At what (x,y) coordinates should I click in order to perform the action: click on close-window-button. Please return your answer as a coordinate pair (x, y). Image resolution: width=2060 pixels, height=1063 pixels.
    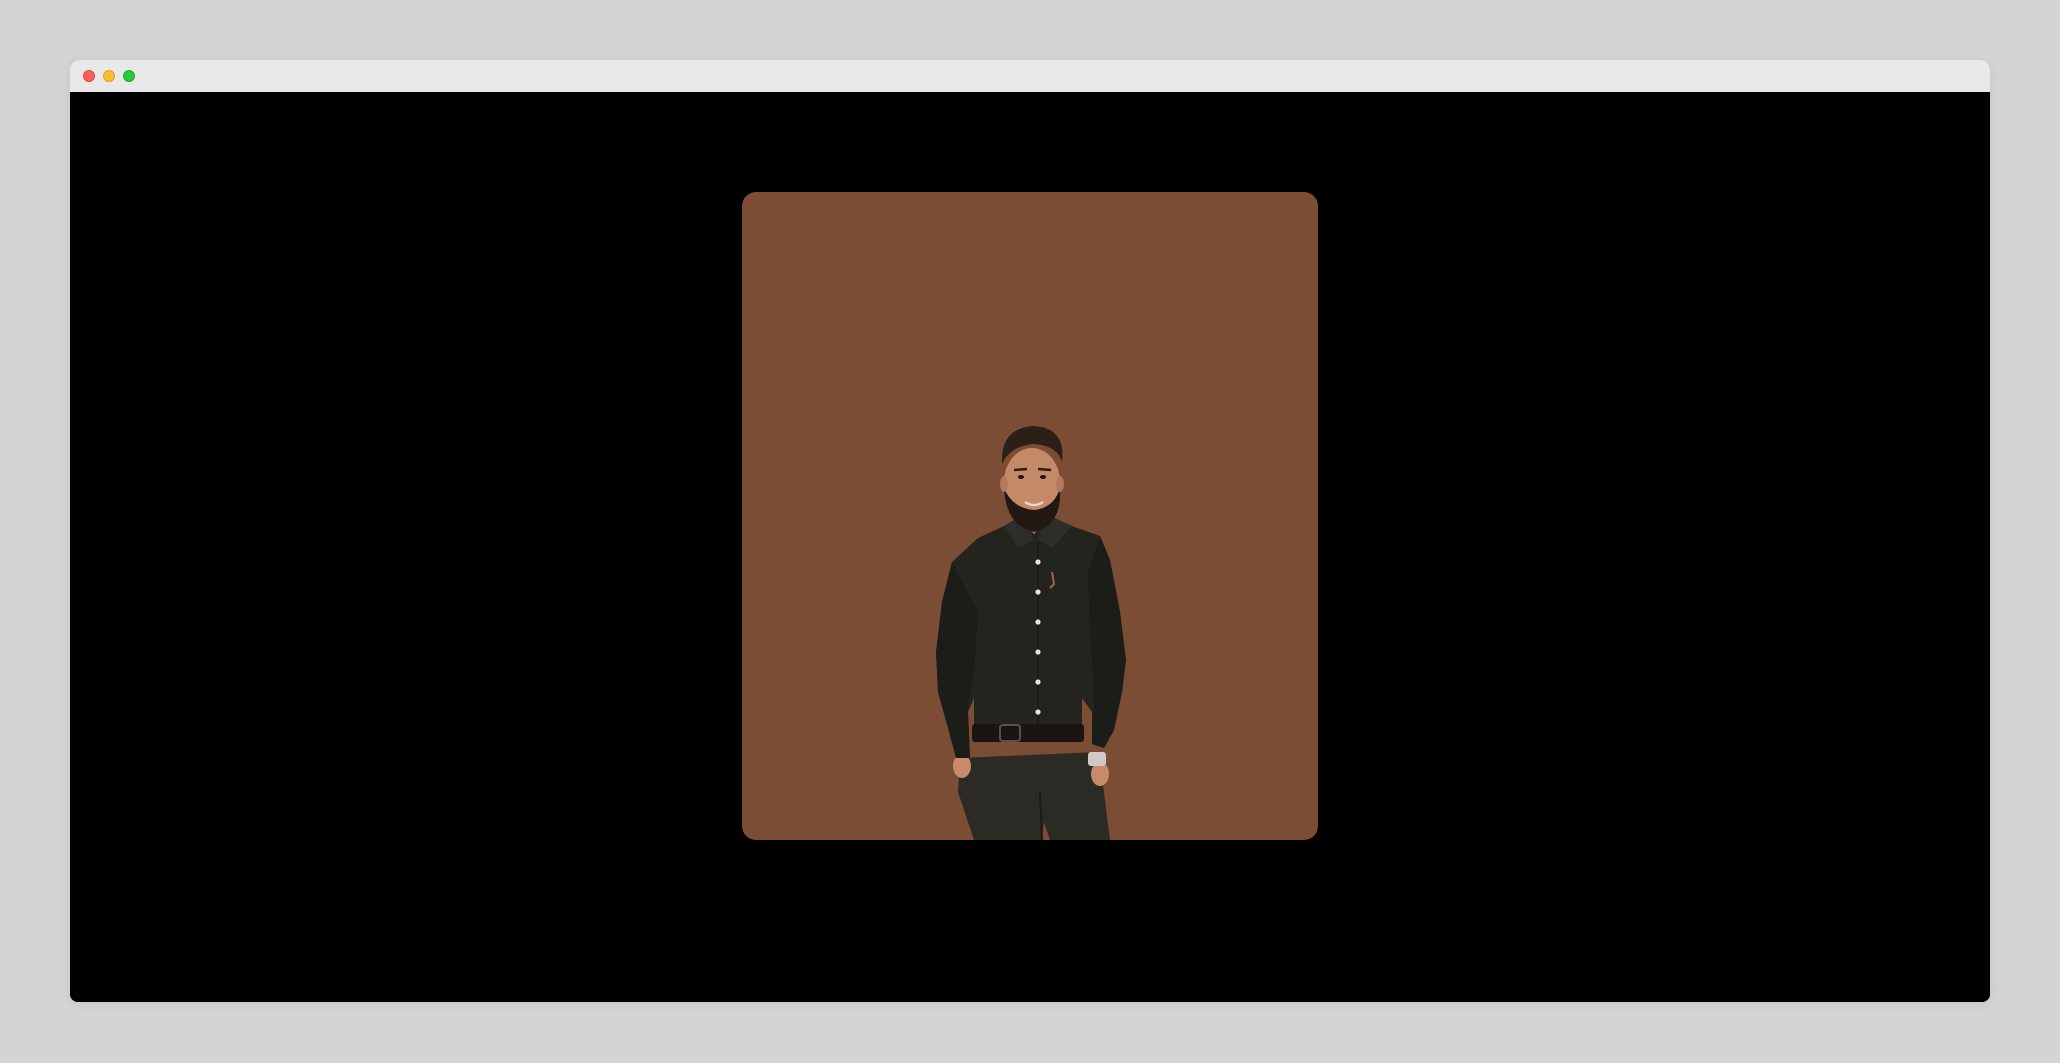
    Looking at the image, I should click on (89, 76).